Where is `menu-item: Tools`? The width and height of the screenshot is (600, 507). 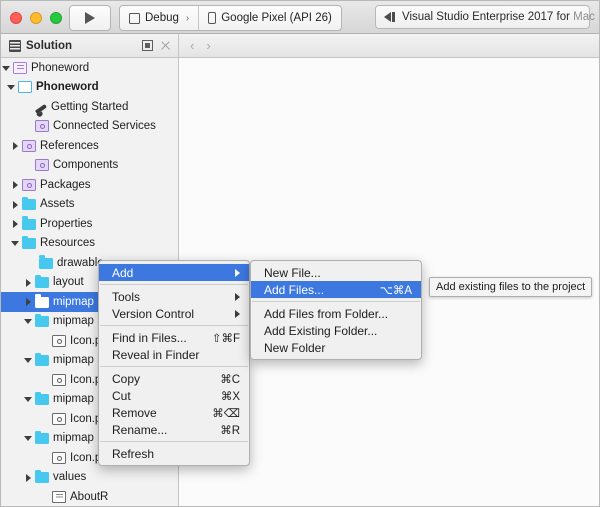 menu-item: Tools is located at coordinates (174, 296).